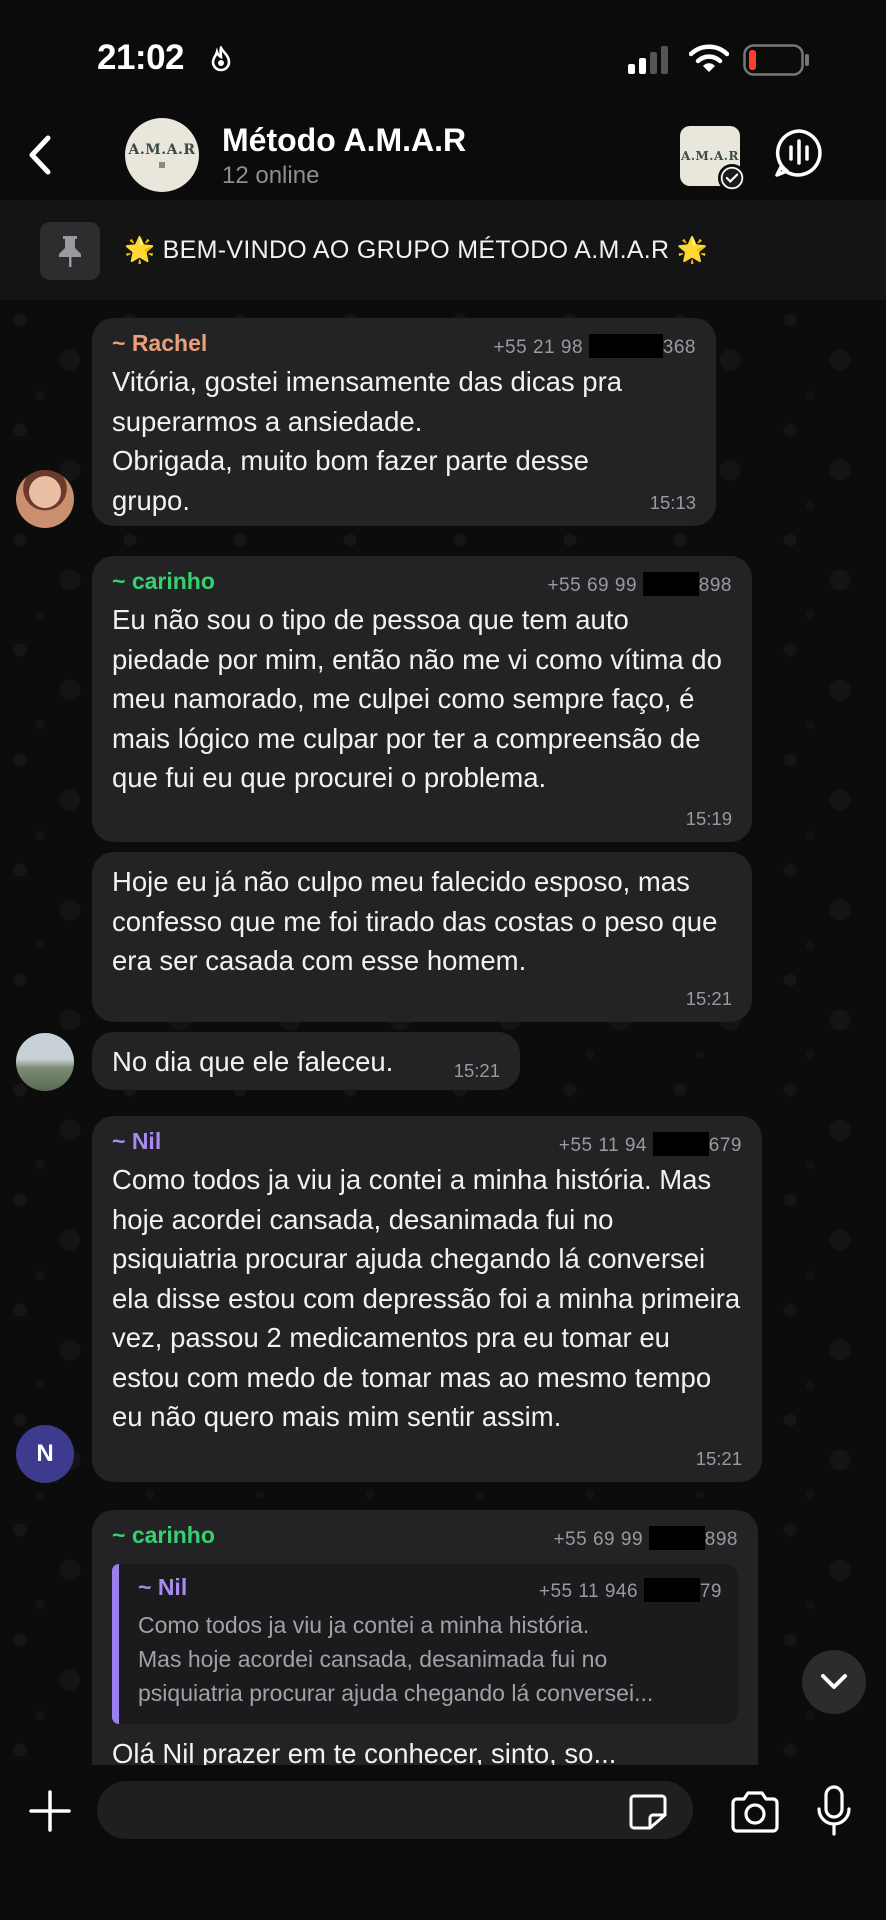 The width and height of the screenshot is (886, 1920). I want to click on sender-phone: +55 21 98 368, so click(594, 346).